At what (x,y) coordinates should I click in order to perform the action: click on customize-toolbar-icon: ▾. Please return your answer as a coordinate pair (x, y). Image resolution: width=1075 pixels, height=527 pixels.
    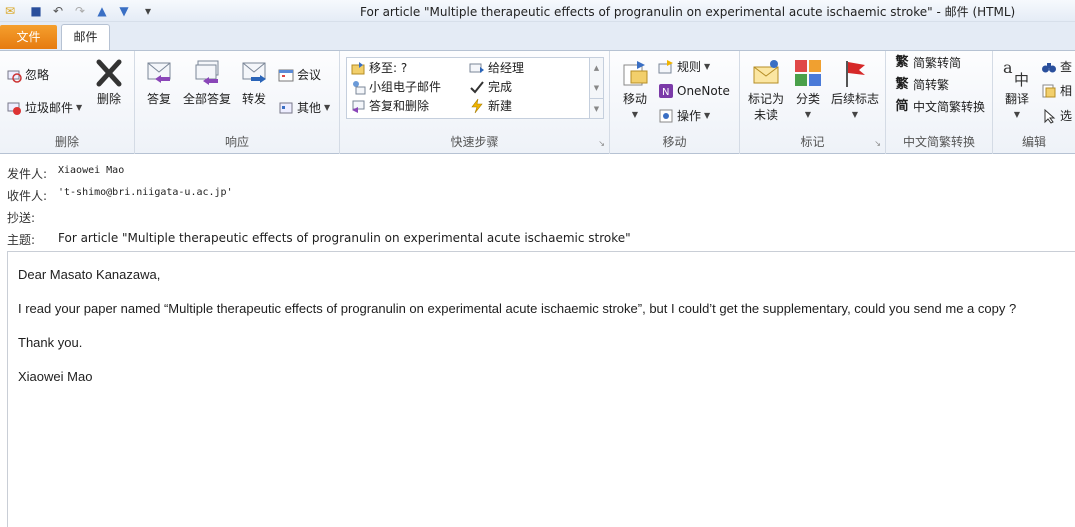
    Looking at the image, I should click on (148, 11).